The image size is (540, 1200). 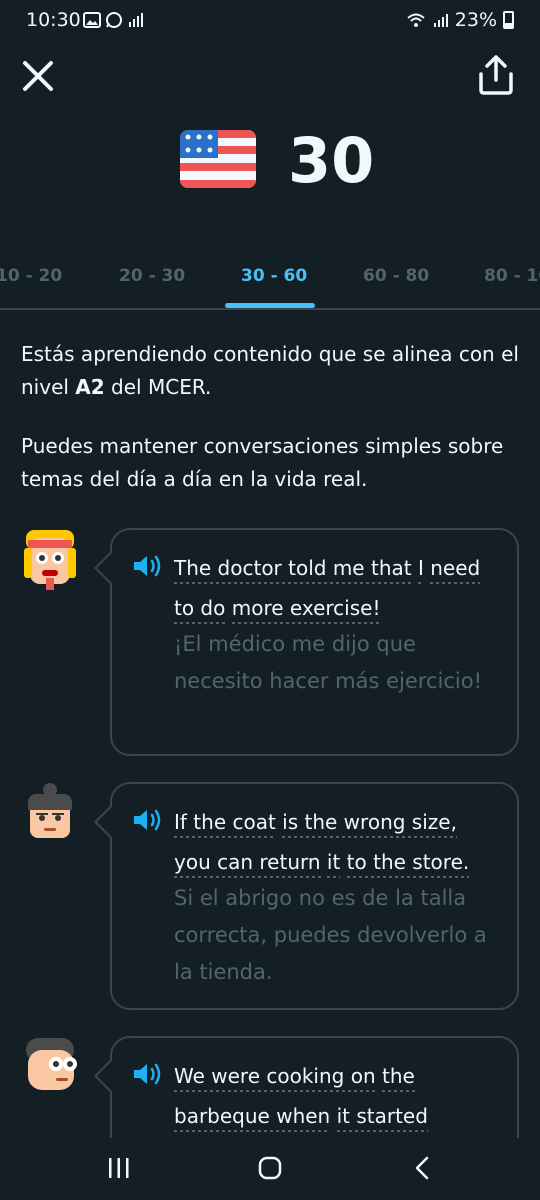 I want to click on sentence-line: We were cooking on the, so click(x=337, y=1076).